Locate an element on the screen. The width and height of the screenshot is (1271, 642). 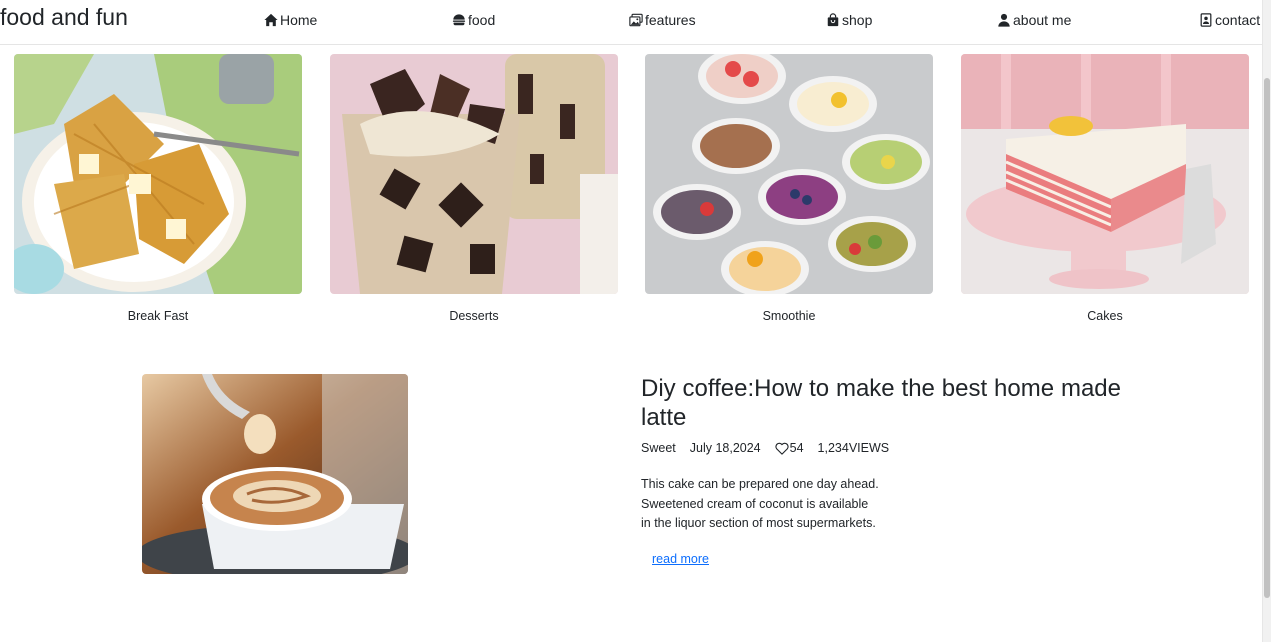
desserts-image is located at coordinates (474, 174).